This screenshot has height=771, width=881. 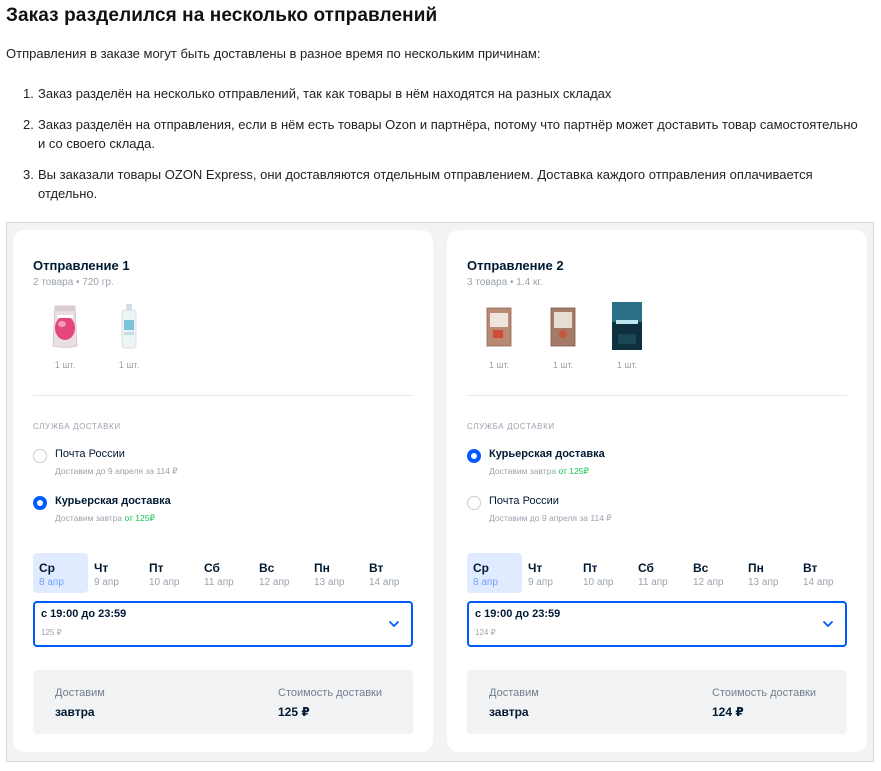 What do you see at coordinates (129, 326) in the screenshot?
I see `bottle-product-icon` at bounding box center [129, 326].